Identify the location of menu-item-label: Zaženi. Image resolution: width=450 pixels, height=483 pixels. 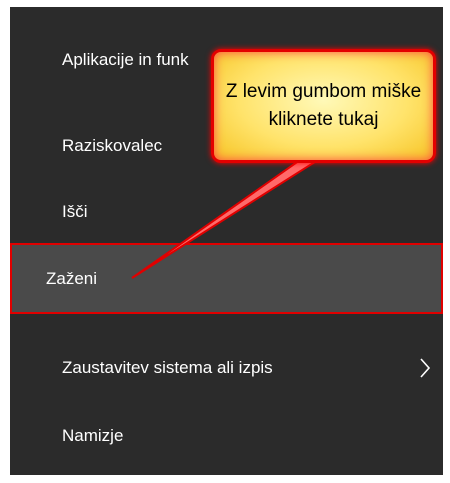
(72, 278).